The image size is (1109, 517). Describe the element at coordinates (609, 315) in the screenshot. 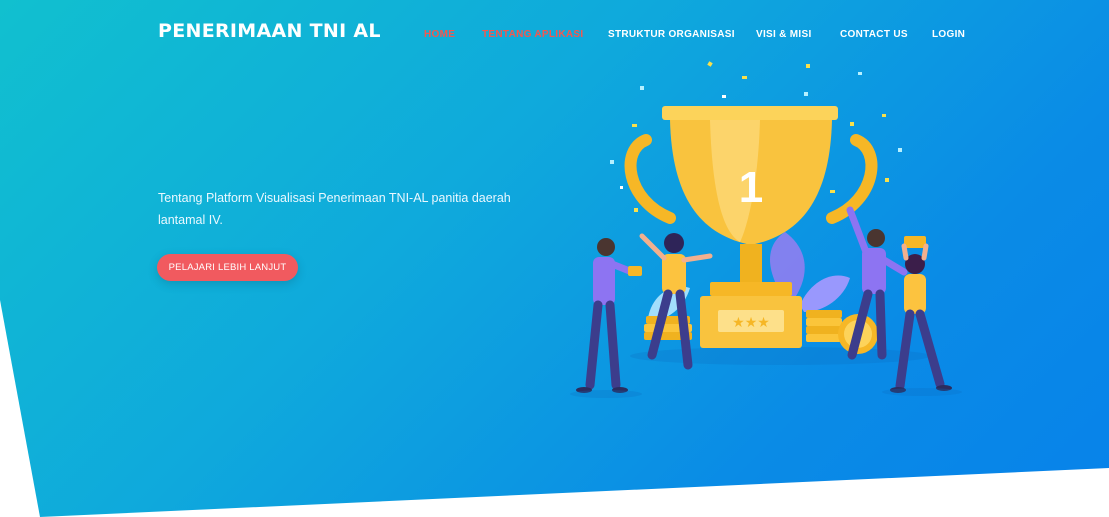

I see `person-man-left` at that location.